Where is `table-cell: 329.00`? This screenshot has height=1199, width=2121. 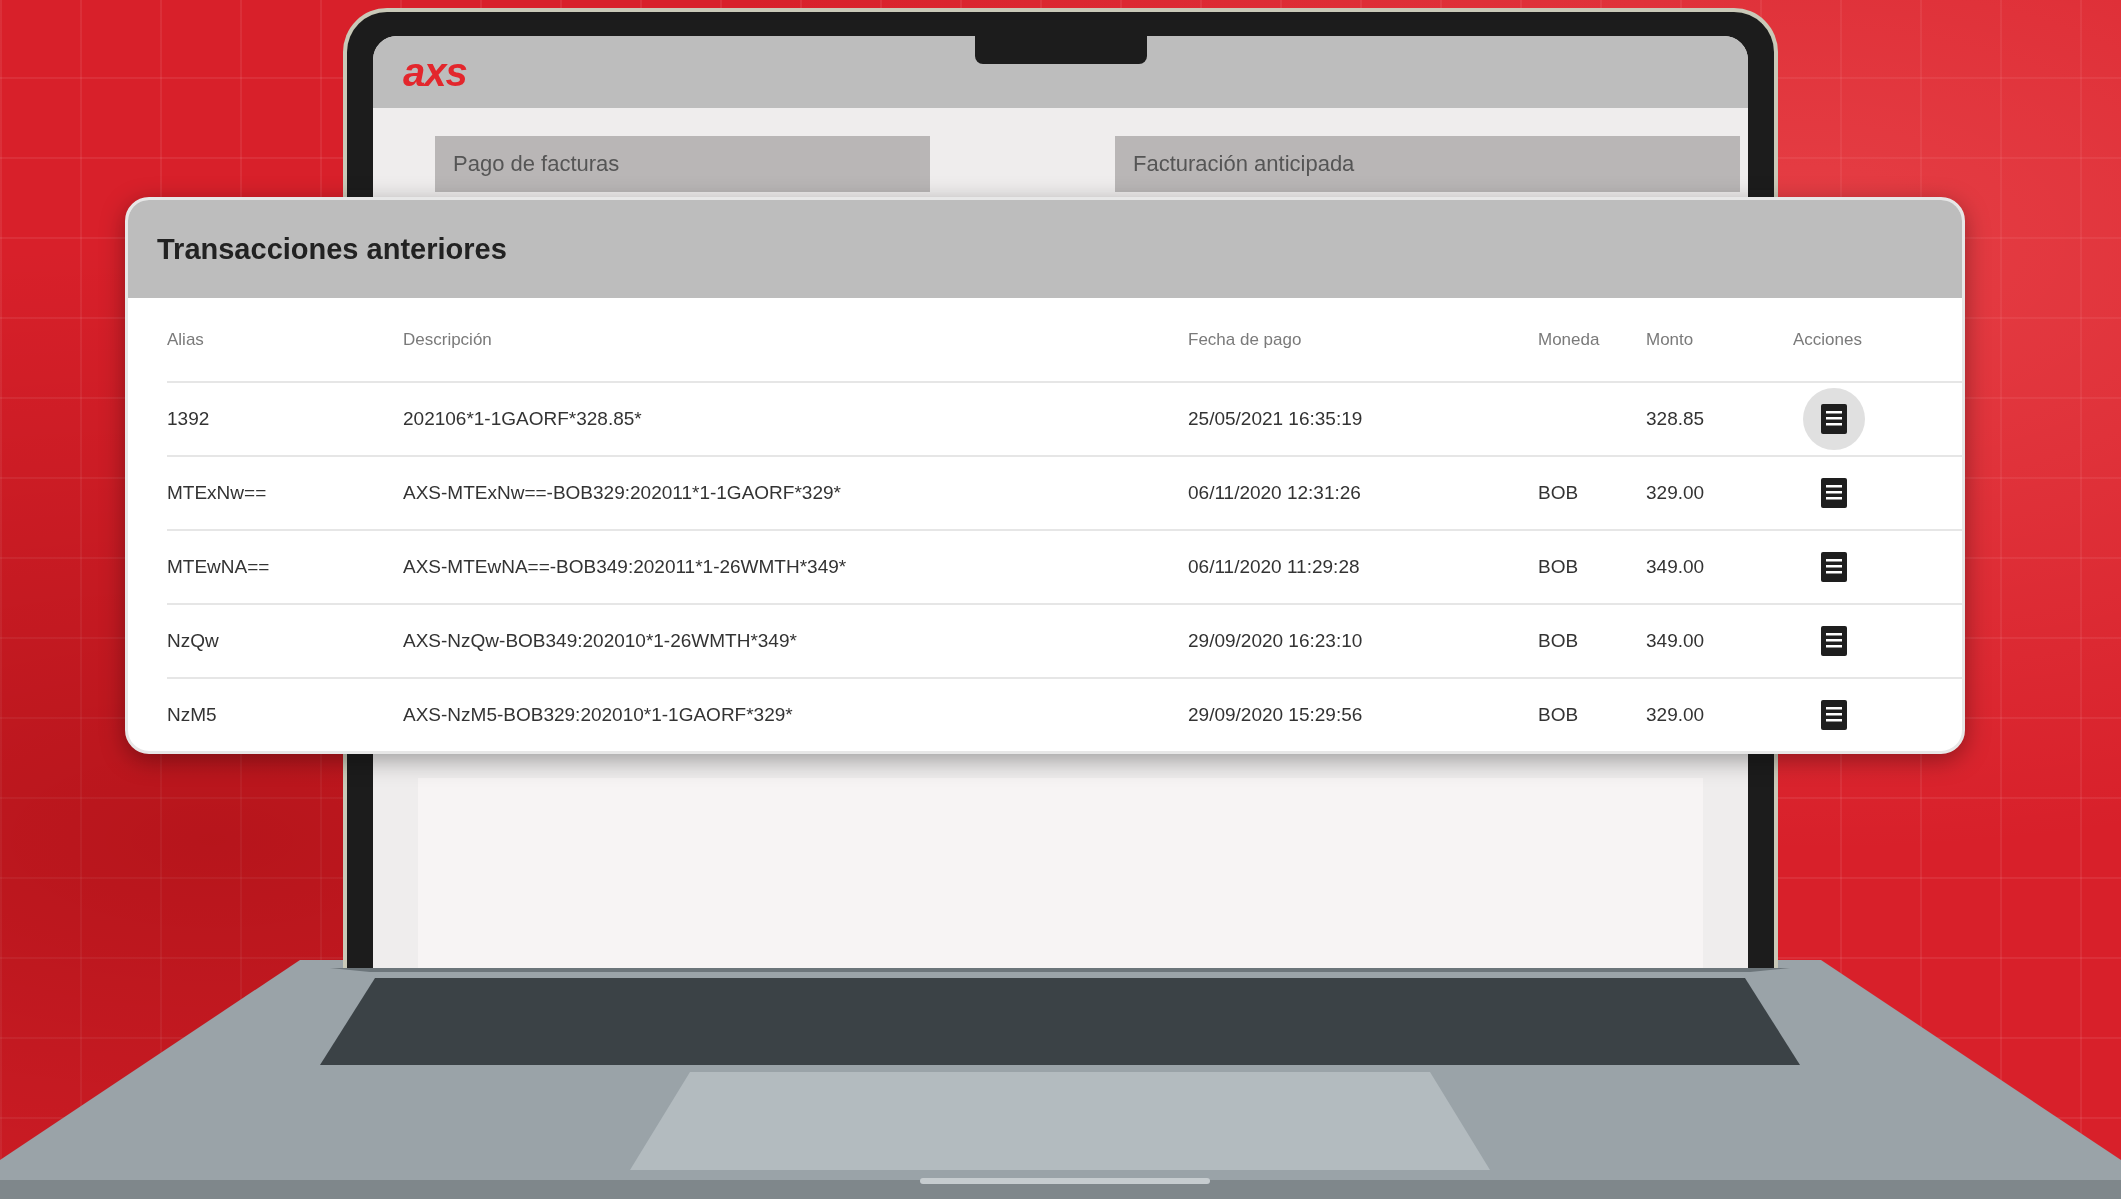 table-cell: 329.00 is located at coordinates (1719, 494).